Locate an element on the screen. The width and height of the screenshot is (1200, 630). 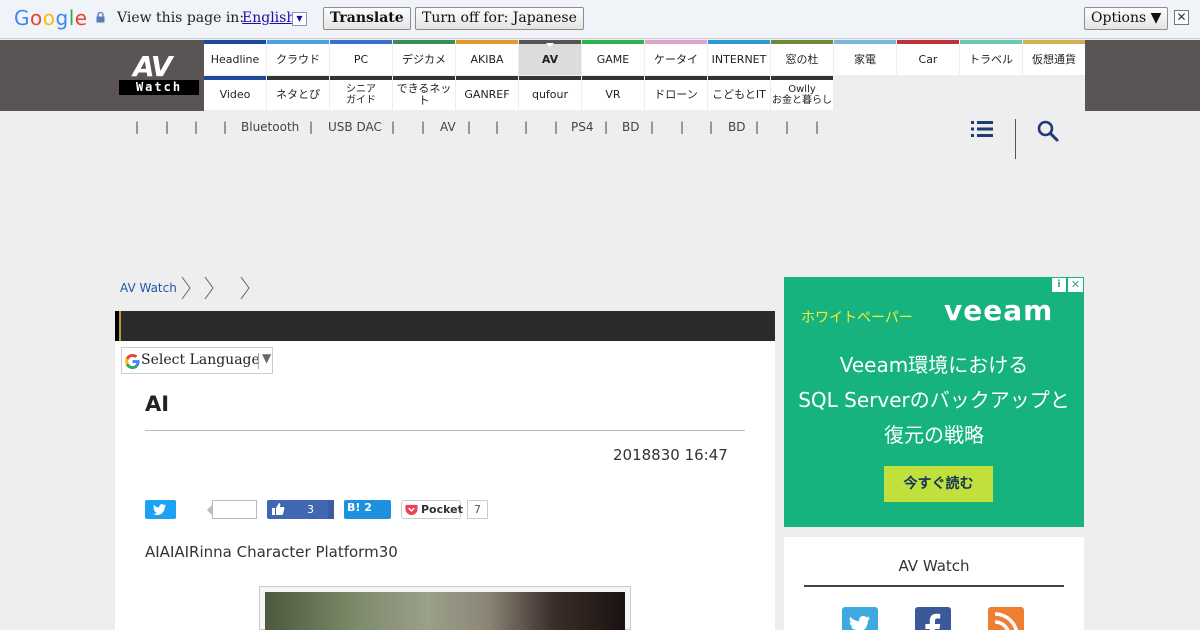
rss-icon is located at coordinates (1006, 621).